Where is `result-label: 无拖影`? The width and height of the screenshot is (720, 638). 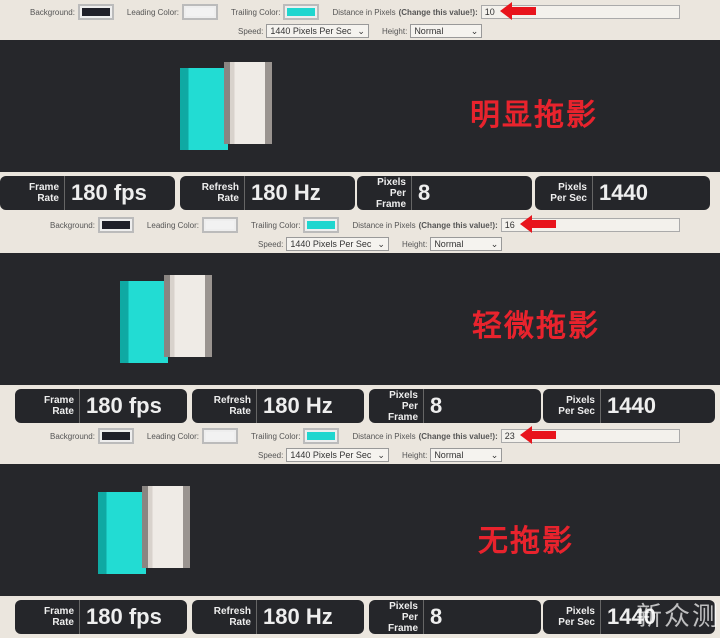
result-label: 无拖影 is located at coordinates (526, 541).